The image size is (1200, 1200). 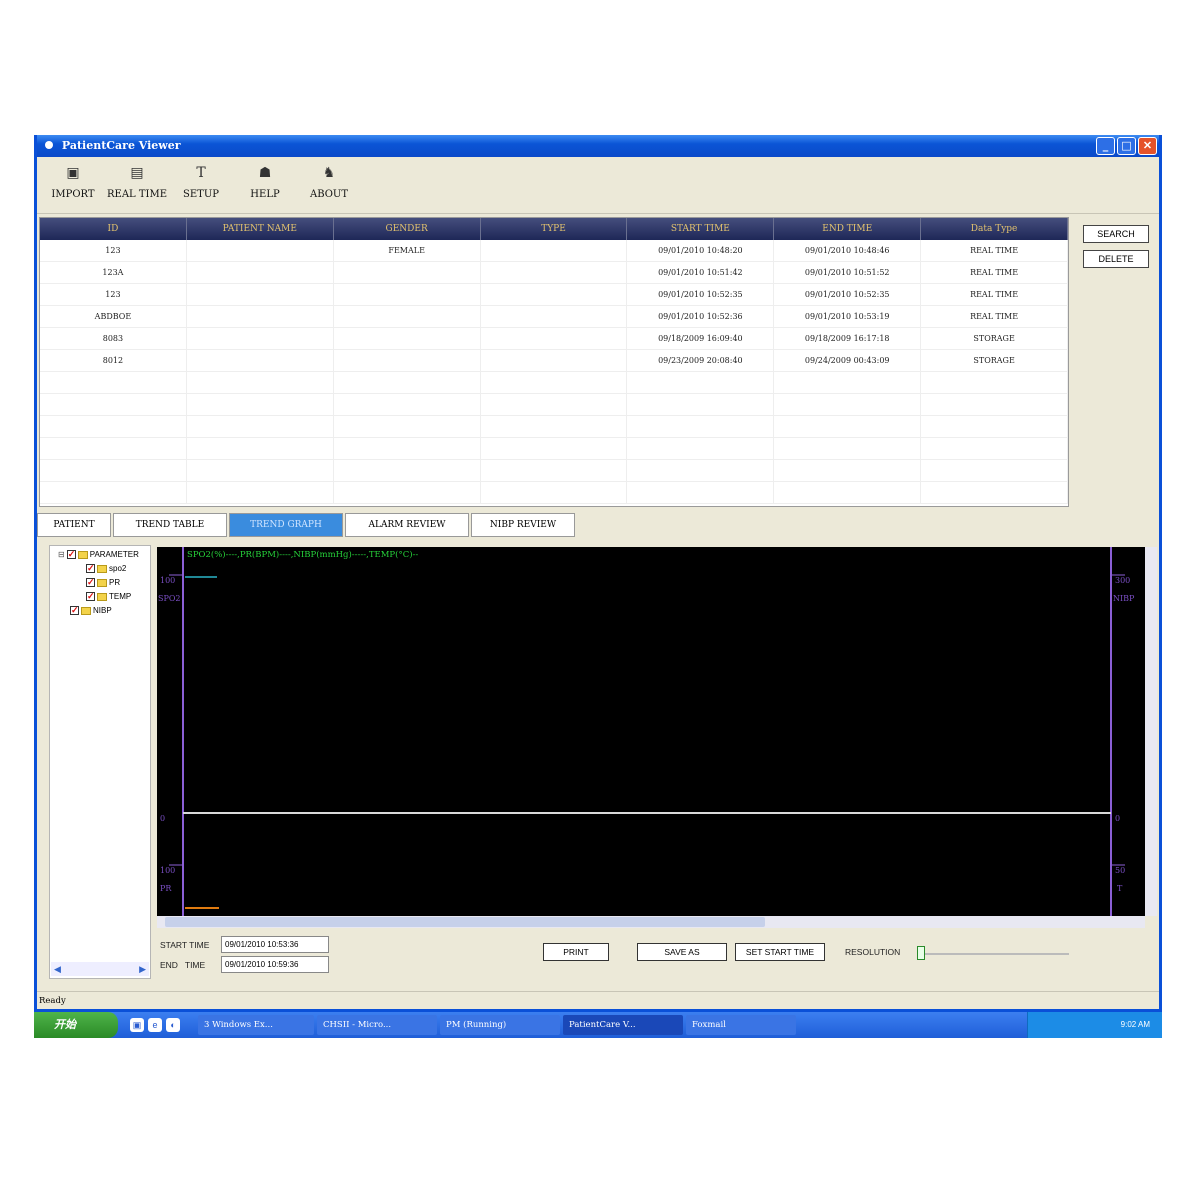 I want to click on close-button: ✕, so click(x=1147, y=146).